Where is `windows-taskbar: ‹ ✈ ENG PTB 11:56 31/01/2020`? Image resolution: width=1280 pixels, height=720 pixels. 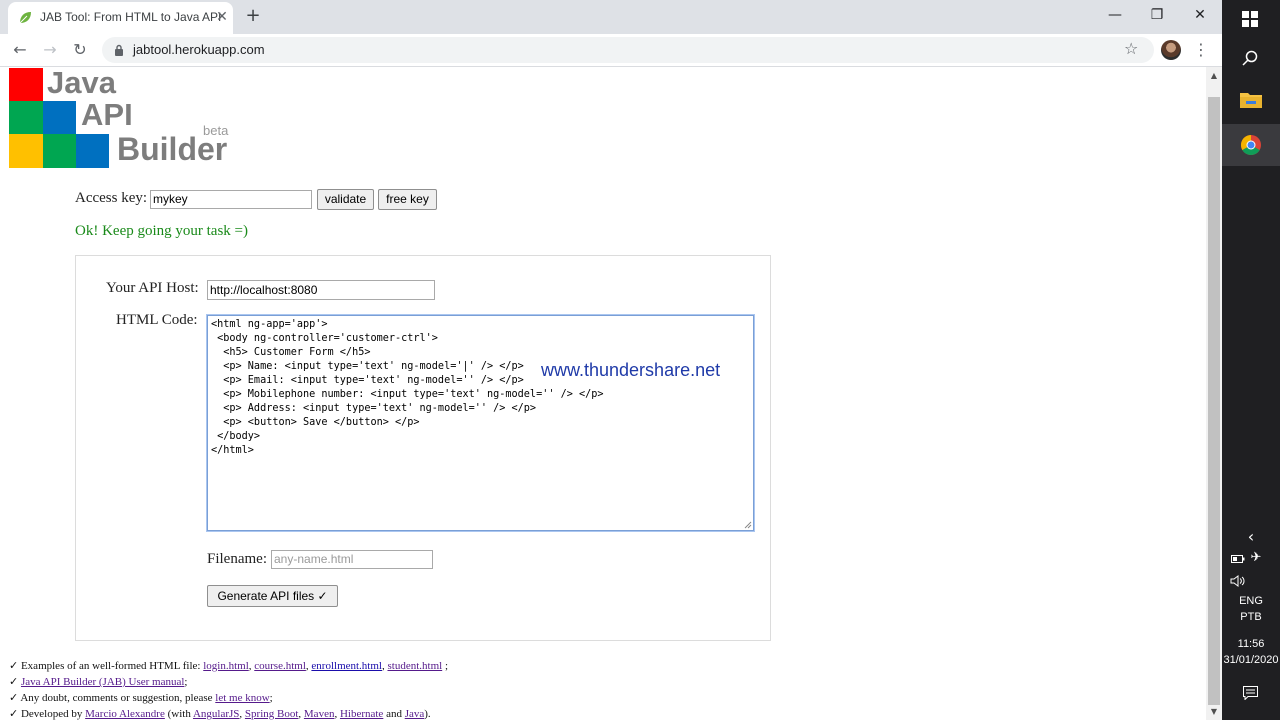 windows-taskbar: ‹ ✈ ENG PTB 11:56 31/01/2020 is located at coordinates (1251, 360).